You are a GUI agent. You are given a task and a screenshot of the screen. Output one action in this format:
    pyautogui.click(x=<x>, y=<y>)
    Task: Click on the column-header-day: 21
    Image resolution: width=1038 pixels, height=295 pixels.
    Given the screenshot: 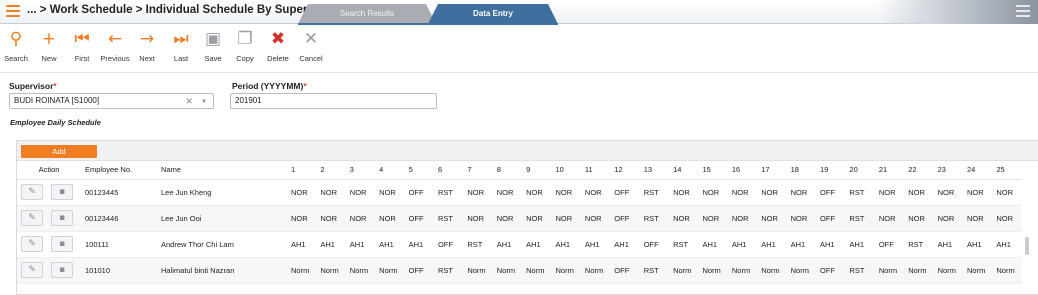 What is the action you would take?
    pyautogui.click(x=889, y=170)
    